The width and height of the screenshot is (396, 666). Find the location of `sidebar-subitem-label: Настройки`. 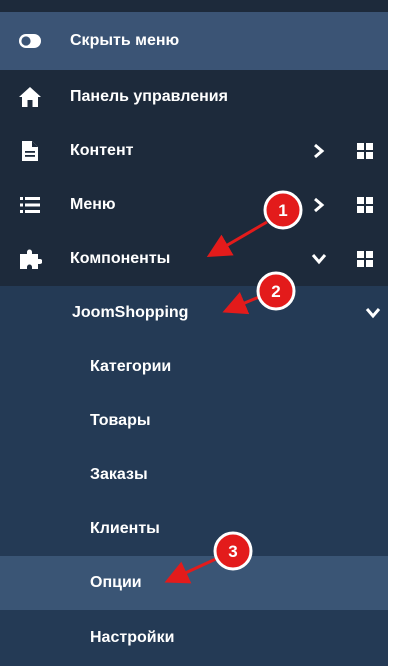

sidebar-subitem-label: Настройки is located at coordinates (132, 637).